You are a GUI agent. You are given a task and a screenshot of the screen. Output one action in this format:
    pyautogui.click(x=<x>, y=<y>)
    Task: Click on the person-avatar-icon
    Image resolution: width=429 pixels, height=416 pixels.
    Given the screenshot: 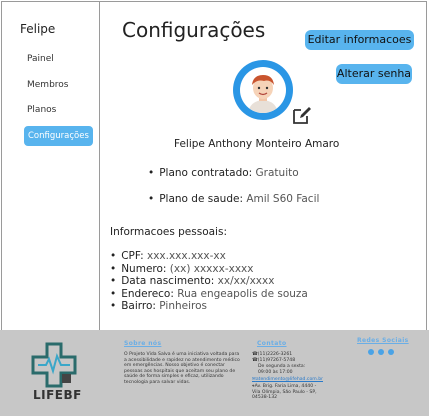 What is the action you would take?
    pyautogui.click(x=263, y=94)
    